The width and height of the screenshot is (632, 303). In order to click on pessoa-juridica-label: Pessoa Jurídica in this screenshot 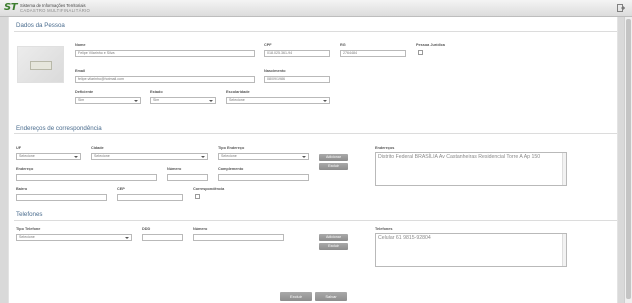, I will do `click(430, 45)`.